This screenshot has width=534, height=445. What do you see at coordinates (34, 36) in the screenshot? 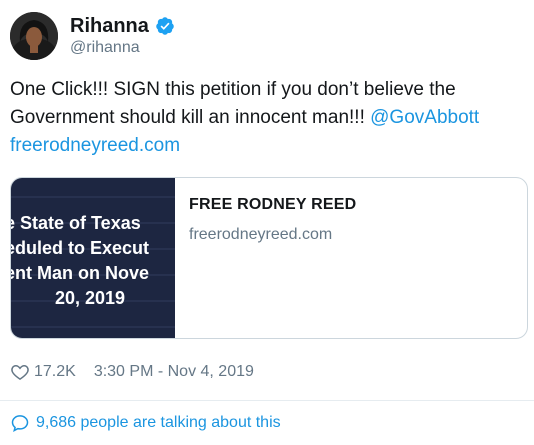
I see `avatar` at bounding box center [34, 36].